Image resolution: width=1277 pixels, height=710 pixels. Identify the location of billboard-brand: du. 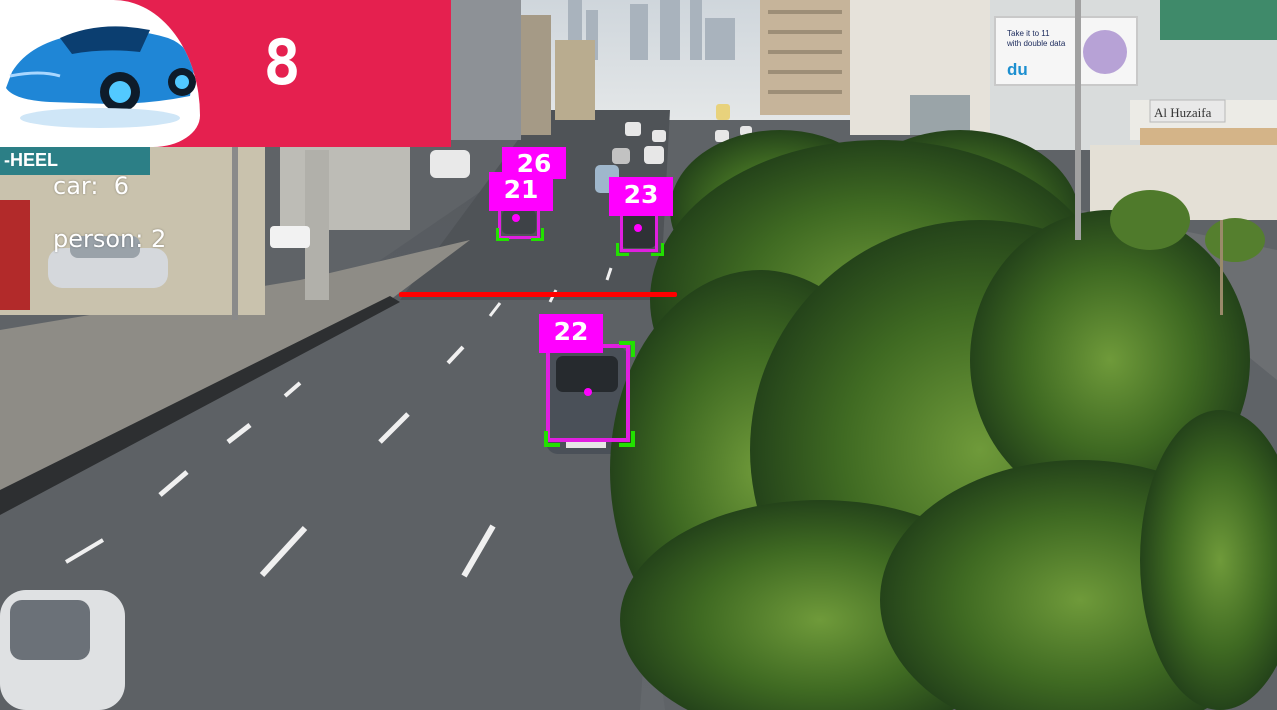
(1017, 69).